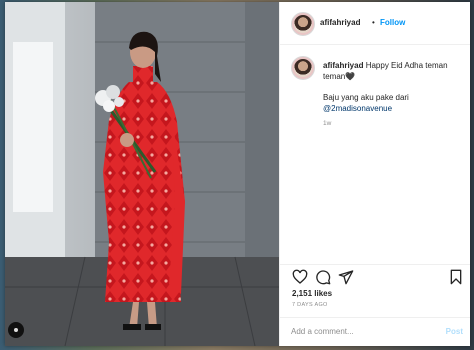 The width and height of the screenshot is (474, 350). Describe the element at coordinates (327, 123) in the screenshot. I see `caption-time: 1w` at that location.